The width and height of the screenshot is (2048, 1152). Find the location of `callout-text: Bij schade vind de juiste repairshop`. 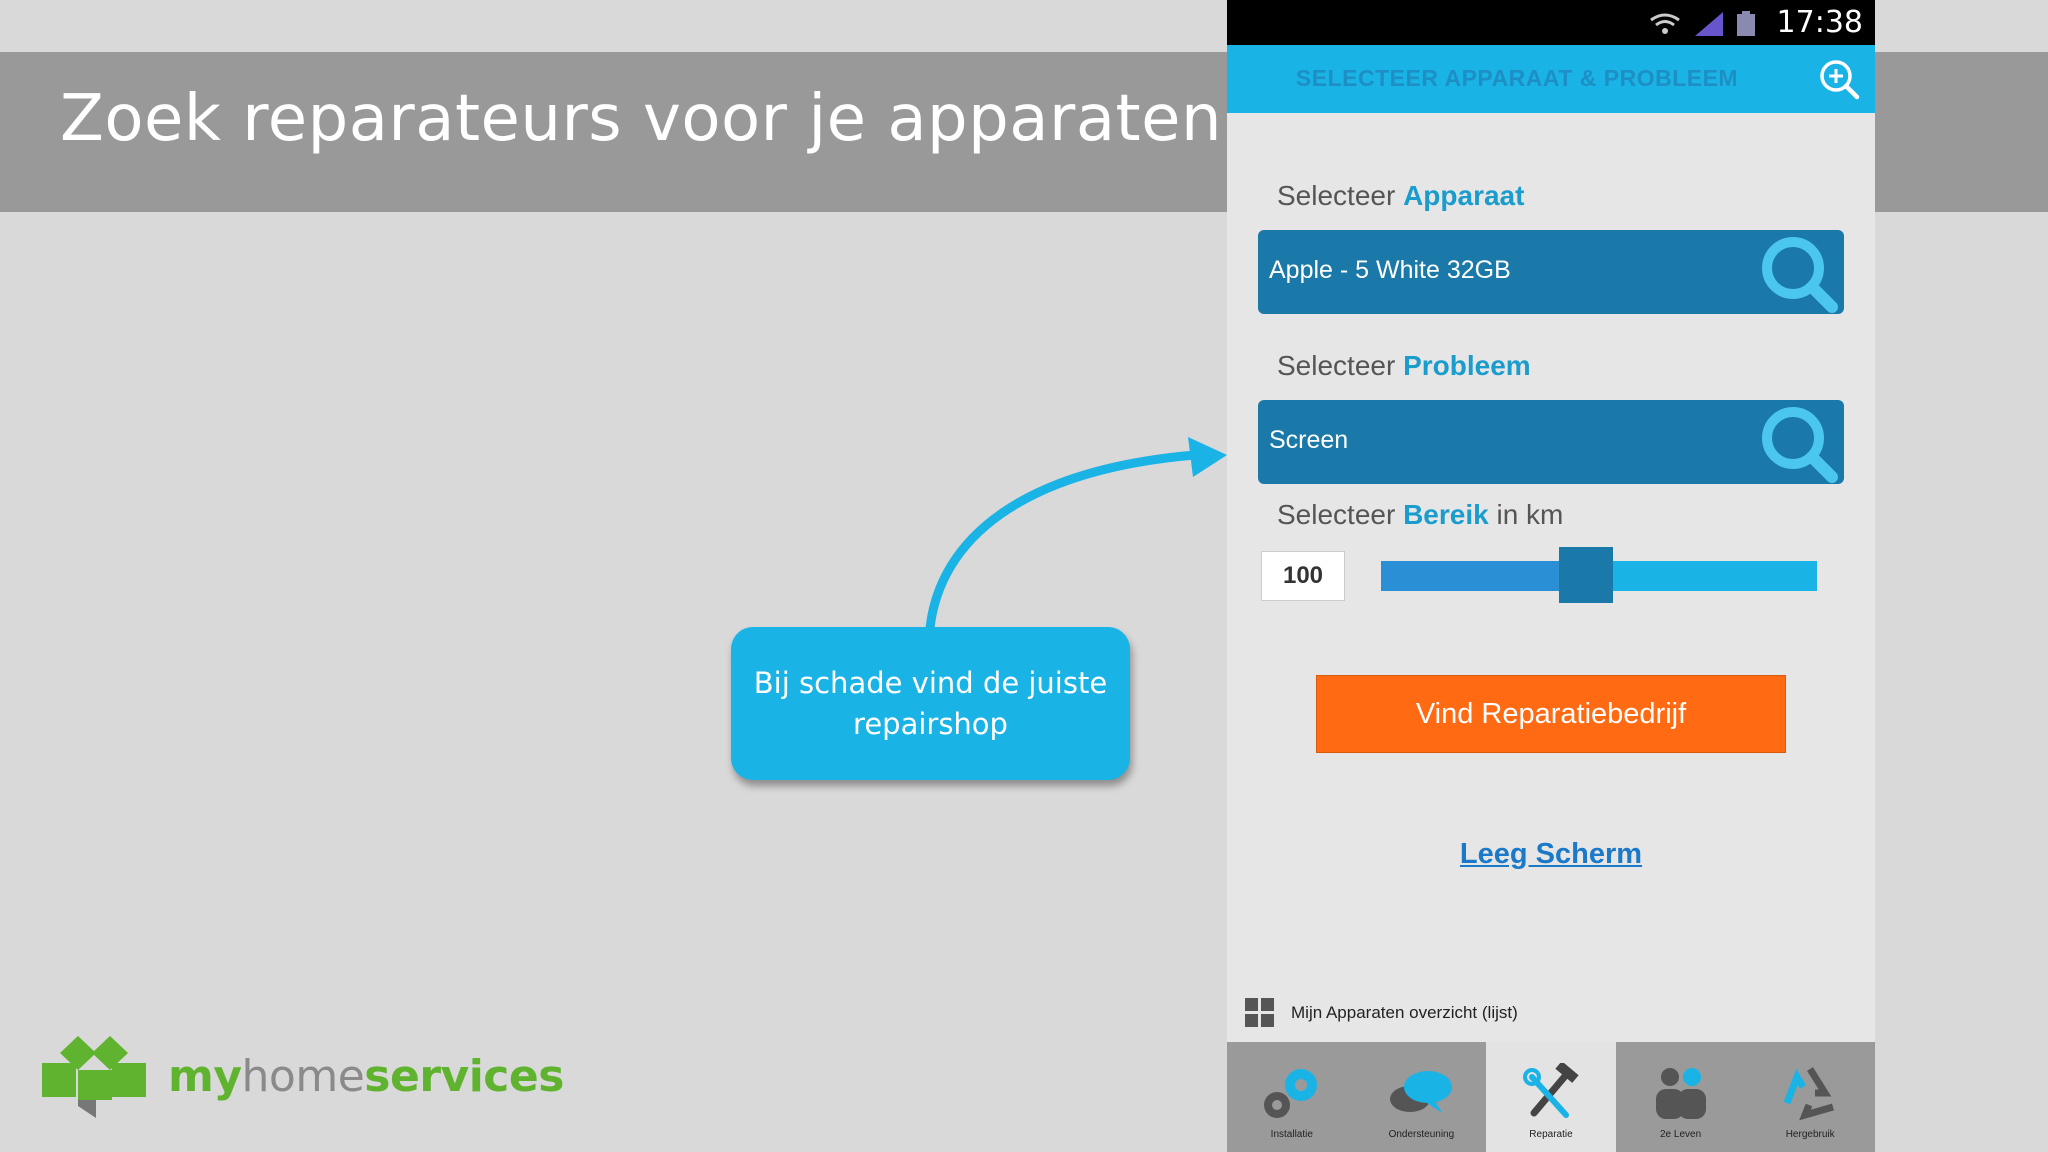

callout-text: Bij schade vind de juiste repairshop is located at coordinates (930, 703).